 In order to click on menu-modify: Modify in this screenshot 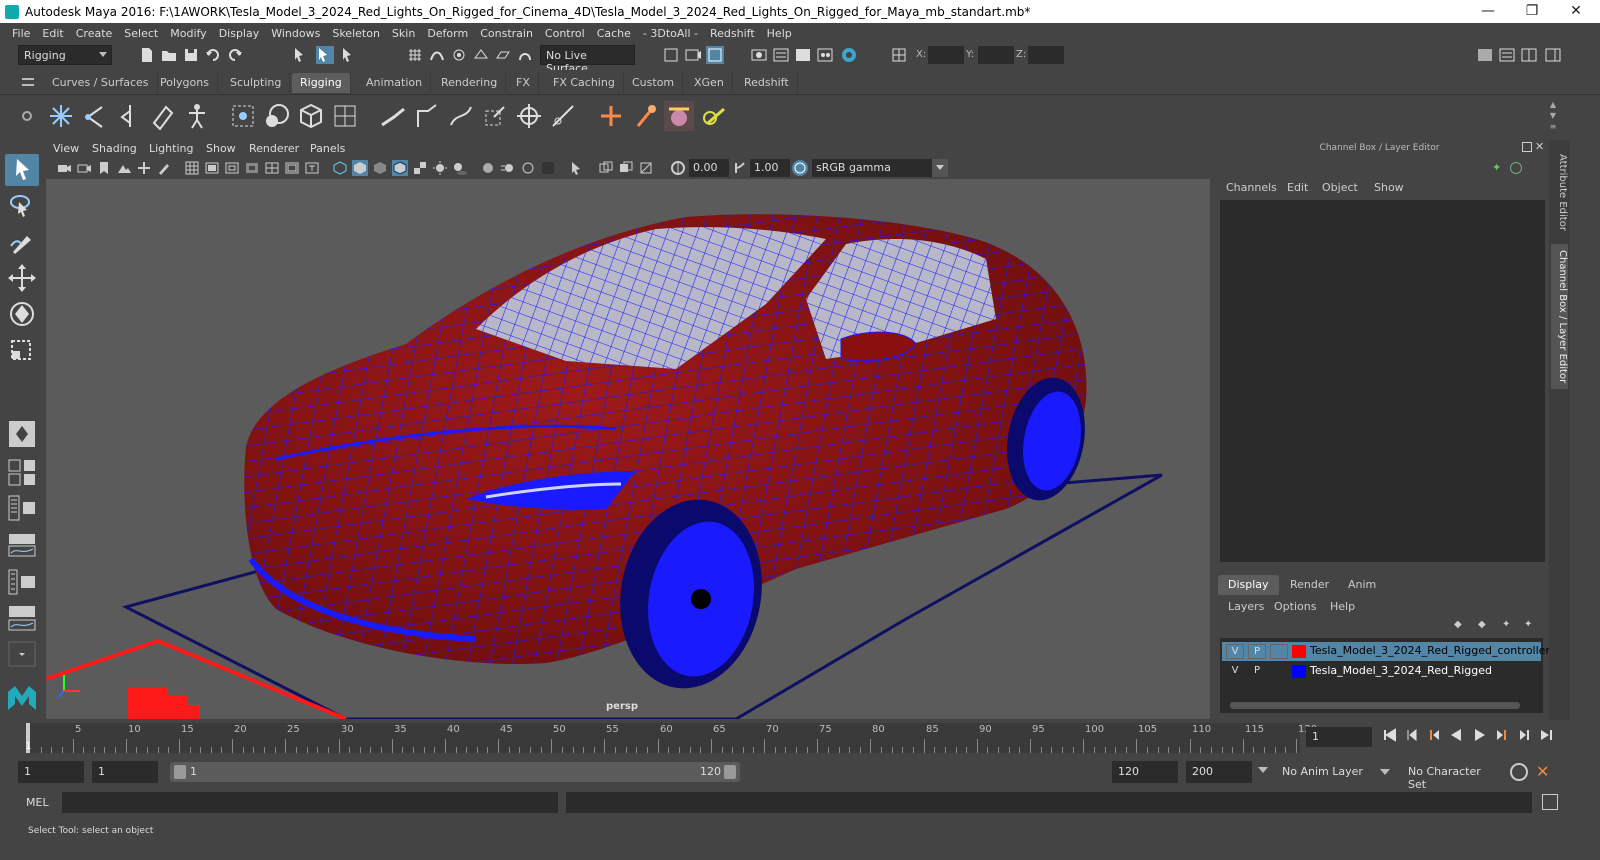, I will do `click(188, 33)`.